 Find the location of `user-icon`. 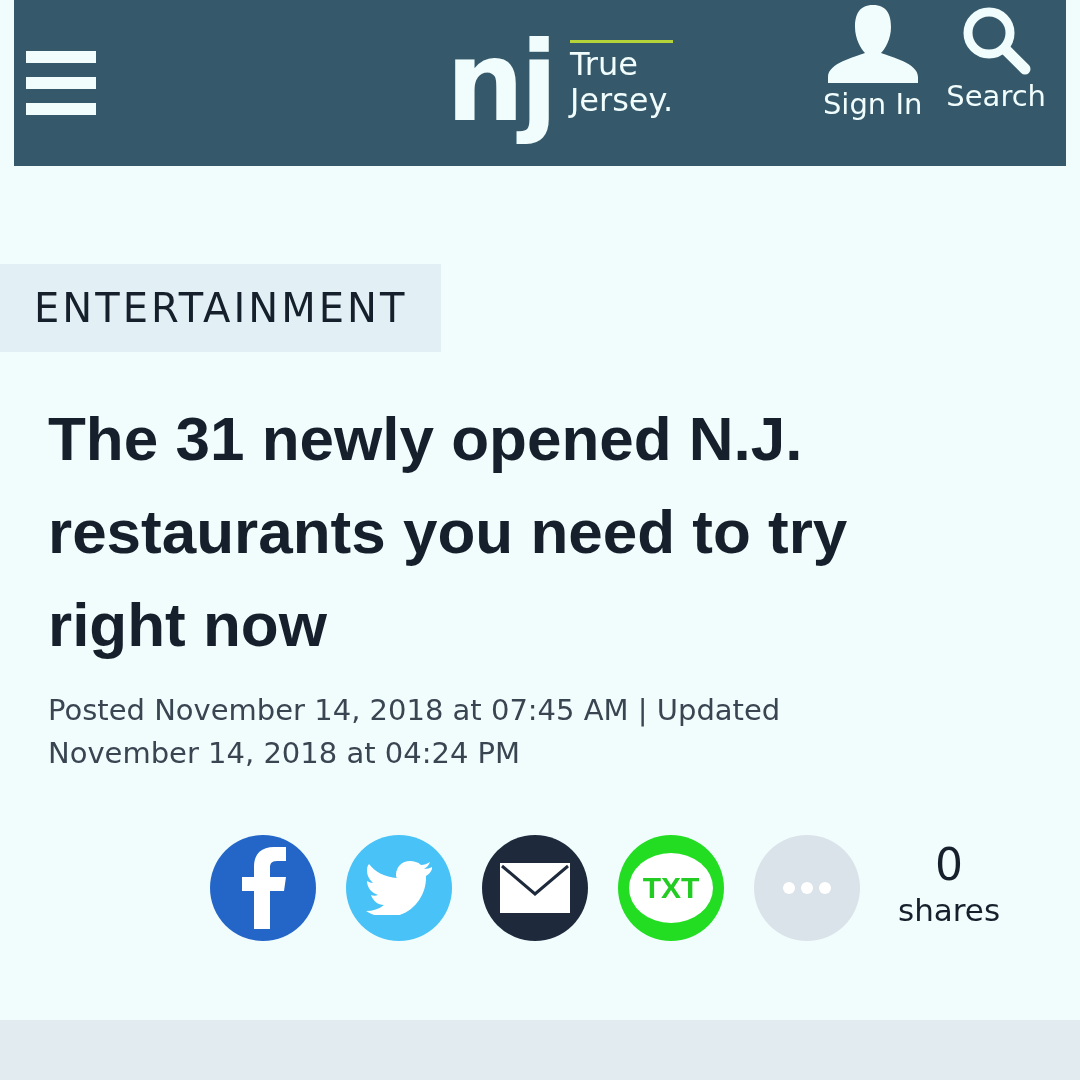

user-icon is located at coordinates (872, 43).